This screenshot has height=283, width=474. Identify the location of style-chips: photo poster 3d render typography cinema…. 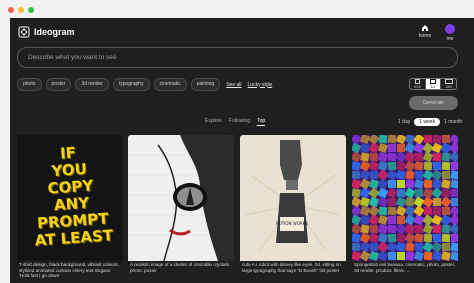
(144, 84).